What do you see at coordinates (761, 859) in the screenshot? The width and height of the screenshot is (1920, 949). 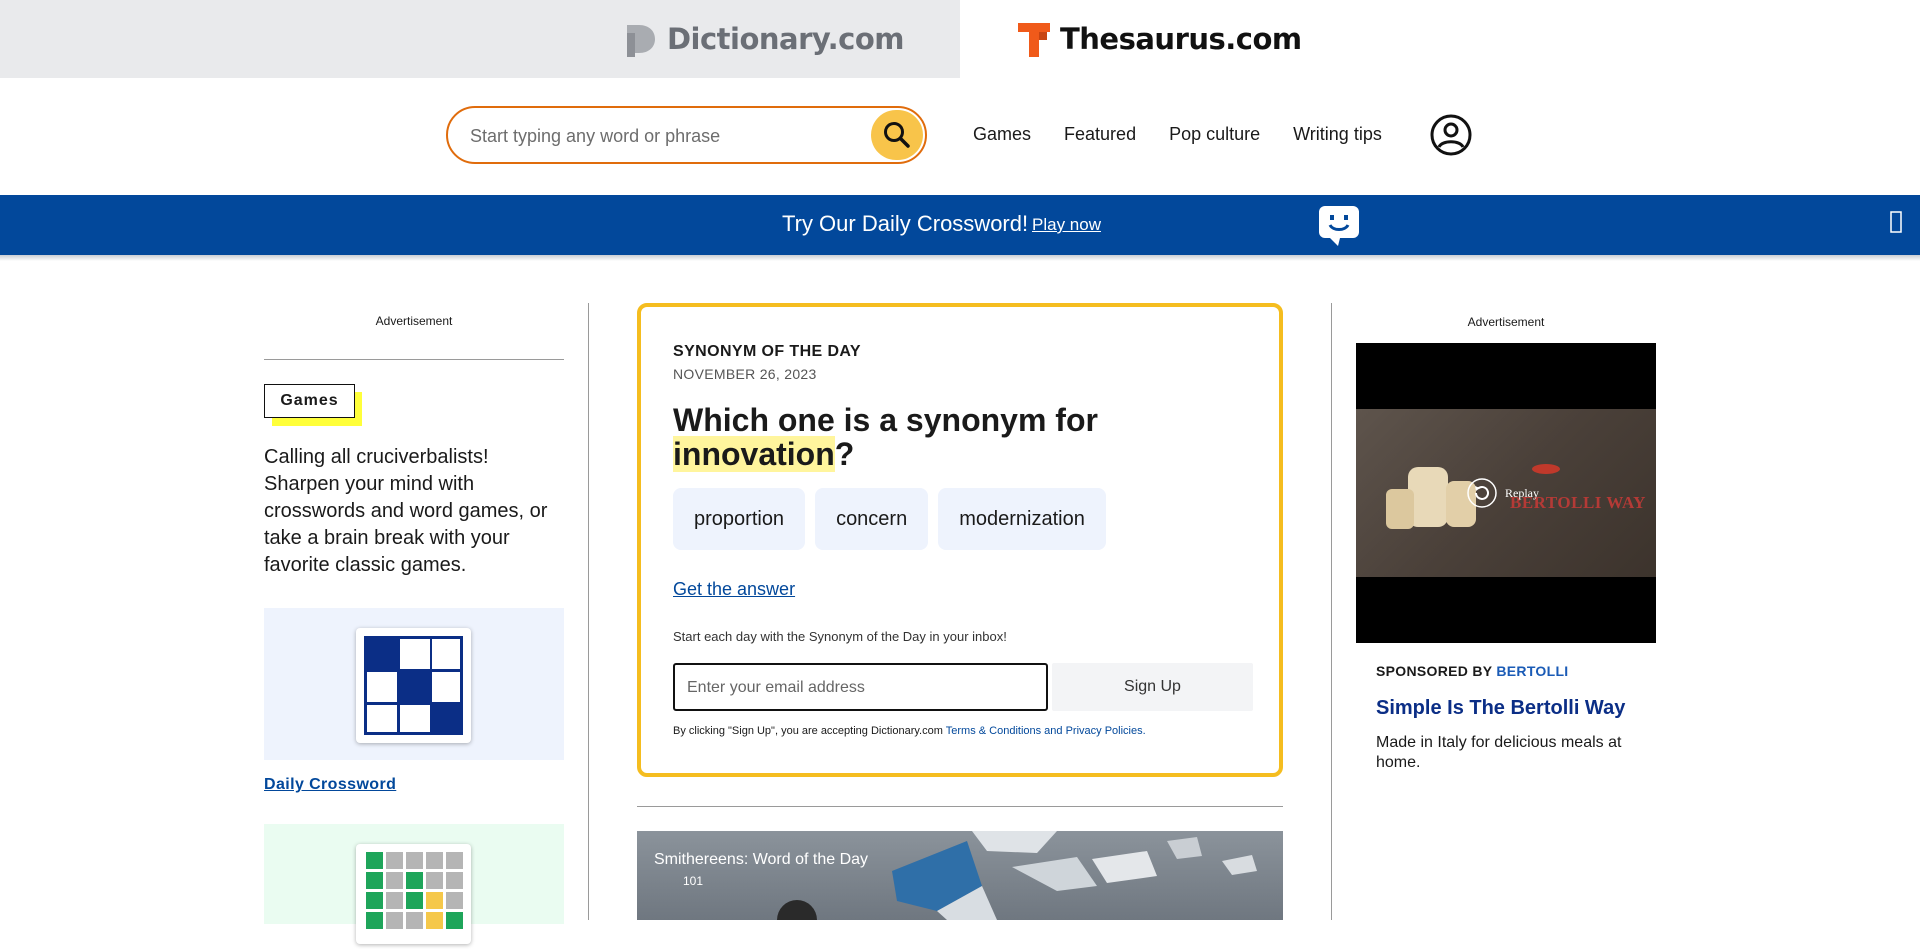 I see `video-title: Smithereens: Word of the Day` at bounding box center [761, 859].